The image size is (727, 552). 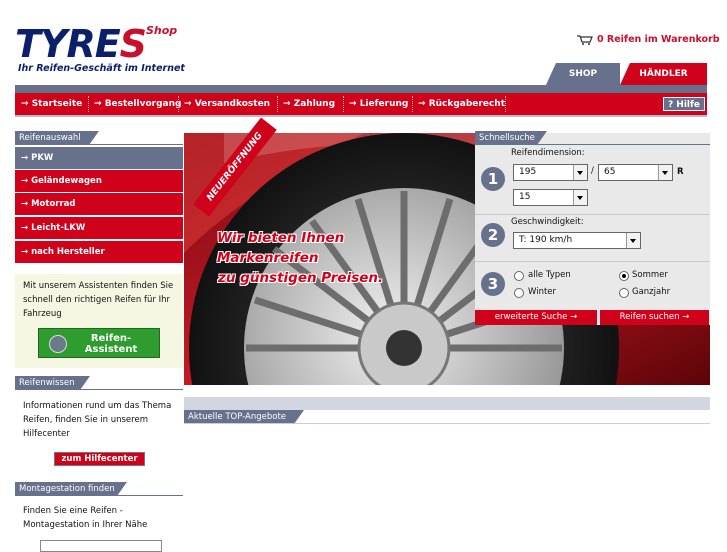 I want to click on speed-select: T: 190 km/h, so click(x=577, y=240).